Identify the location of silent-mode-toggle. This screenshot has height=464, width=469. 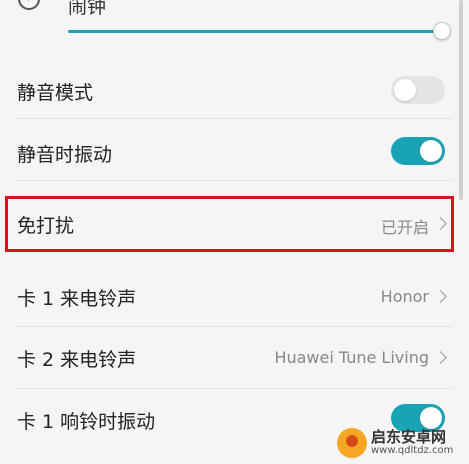
(418, 90).